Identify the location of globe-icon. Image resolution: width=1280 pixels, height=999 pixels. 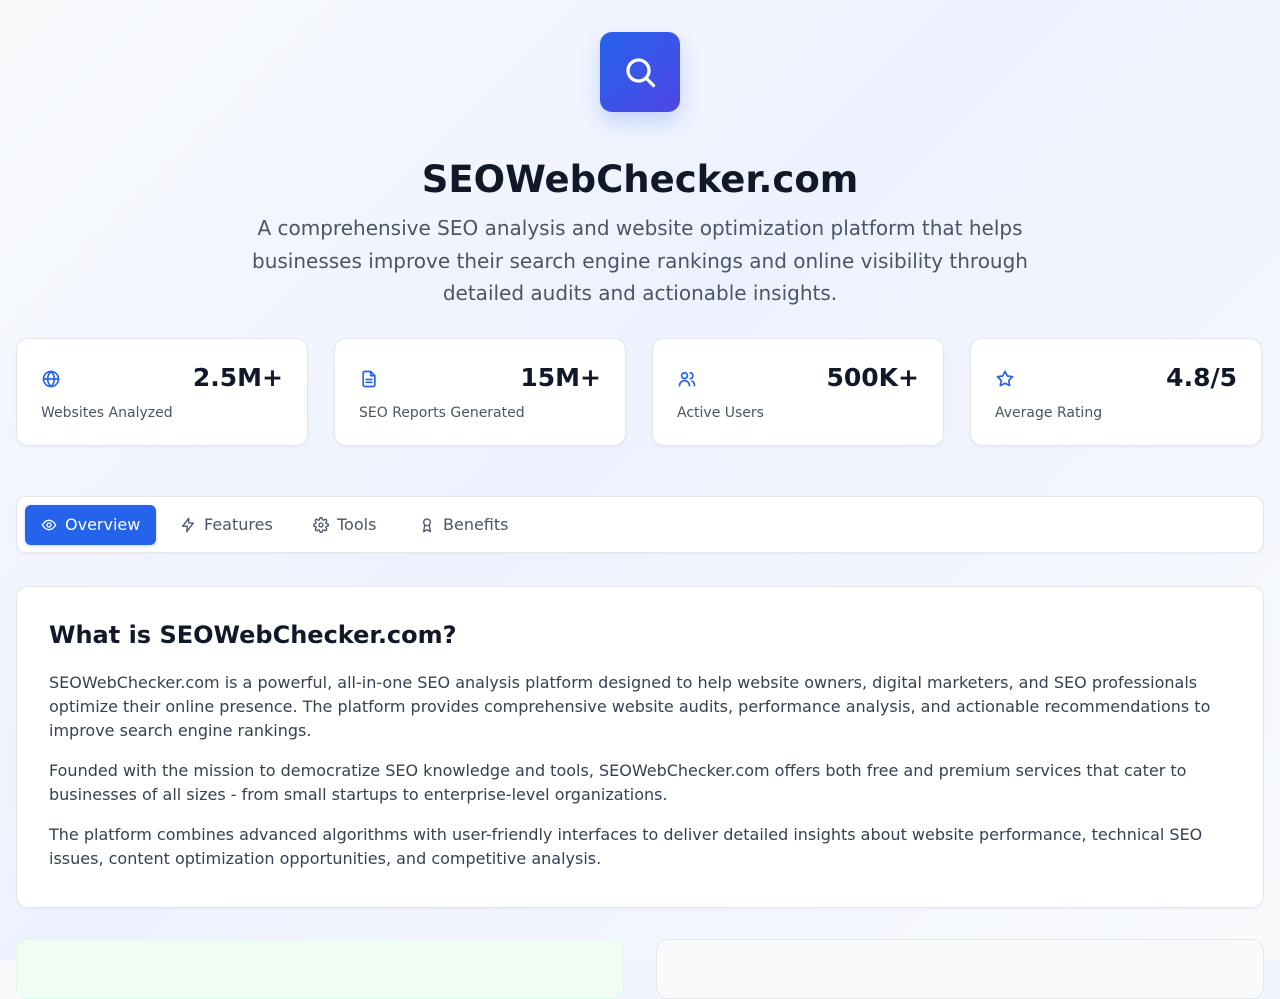
(51, 379).